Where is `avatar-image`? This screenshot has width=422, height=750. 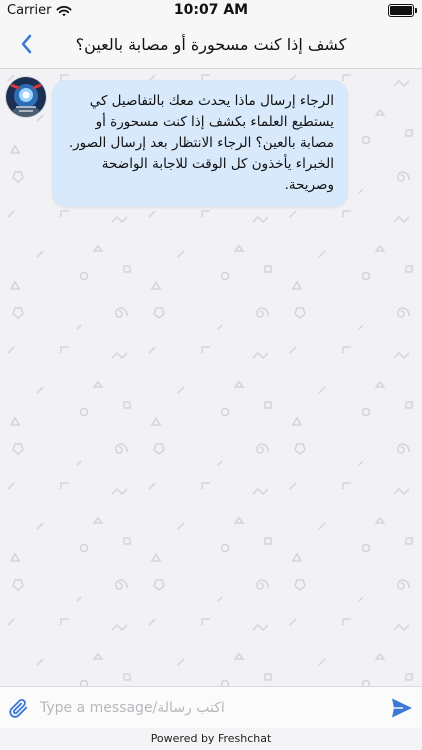 avatar-image is located at coordinates (26, 97).